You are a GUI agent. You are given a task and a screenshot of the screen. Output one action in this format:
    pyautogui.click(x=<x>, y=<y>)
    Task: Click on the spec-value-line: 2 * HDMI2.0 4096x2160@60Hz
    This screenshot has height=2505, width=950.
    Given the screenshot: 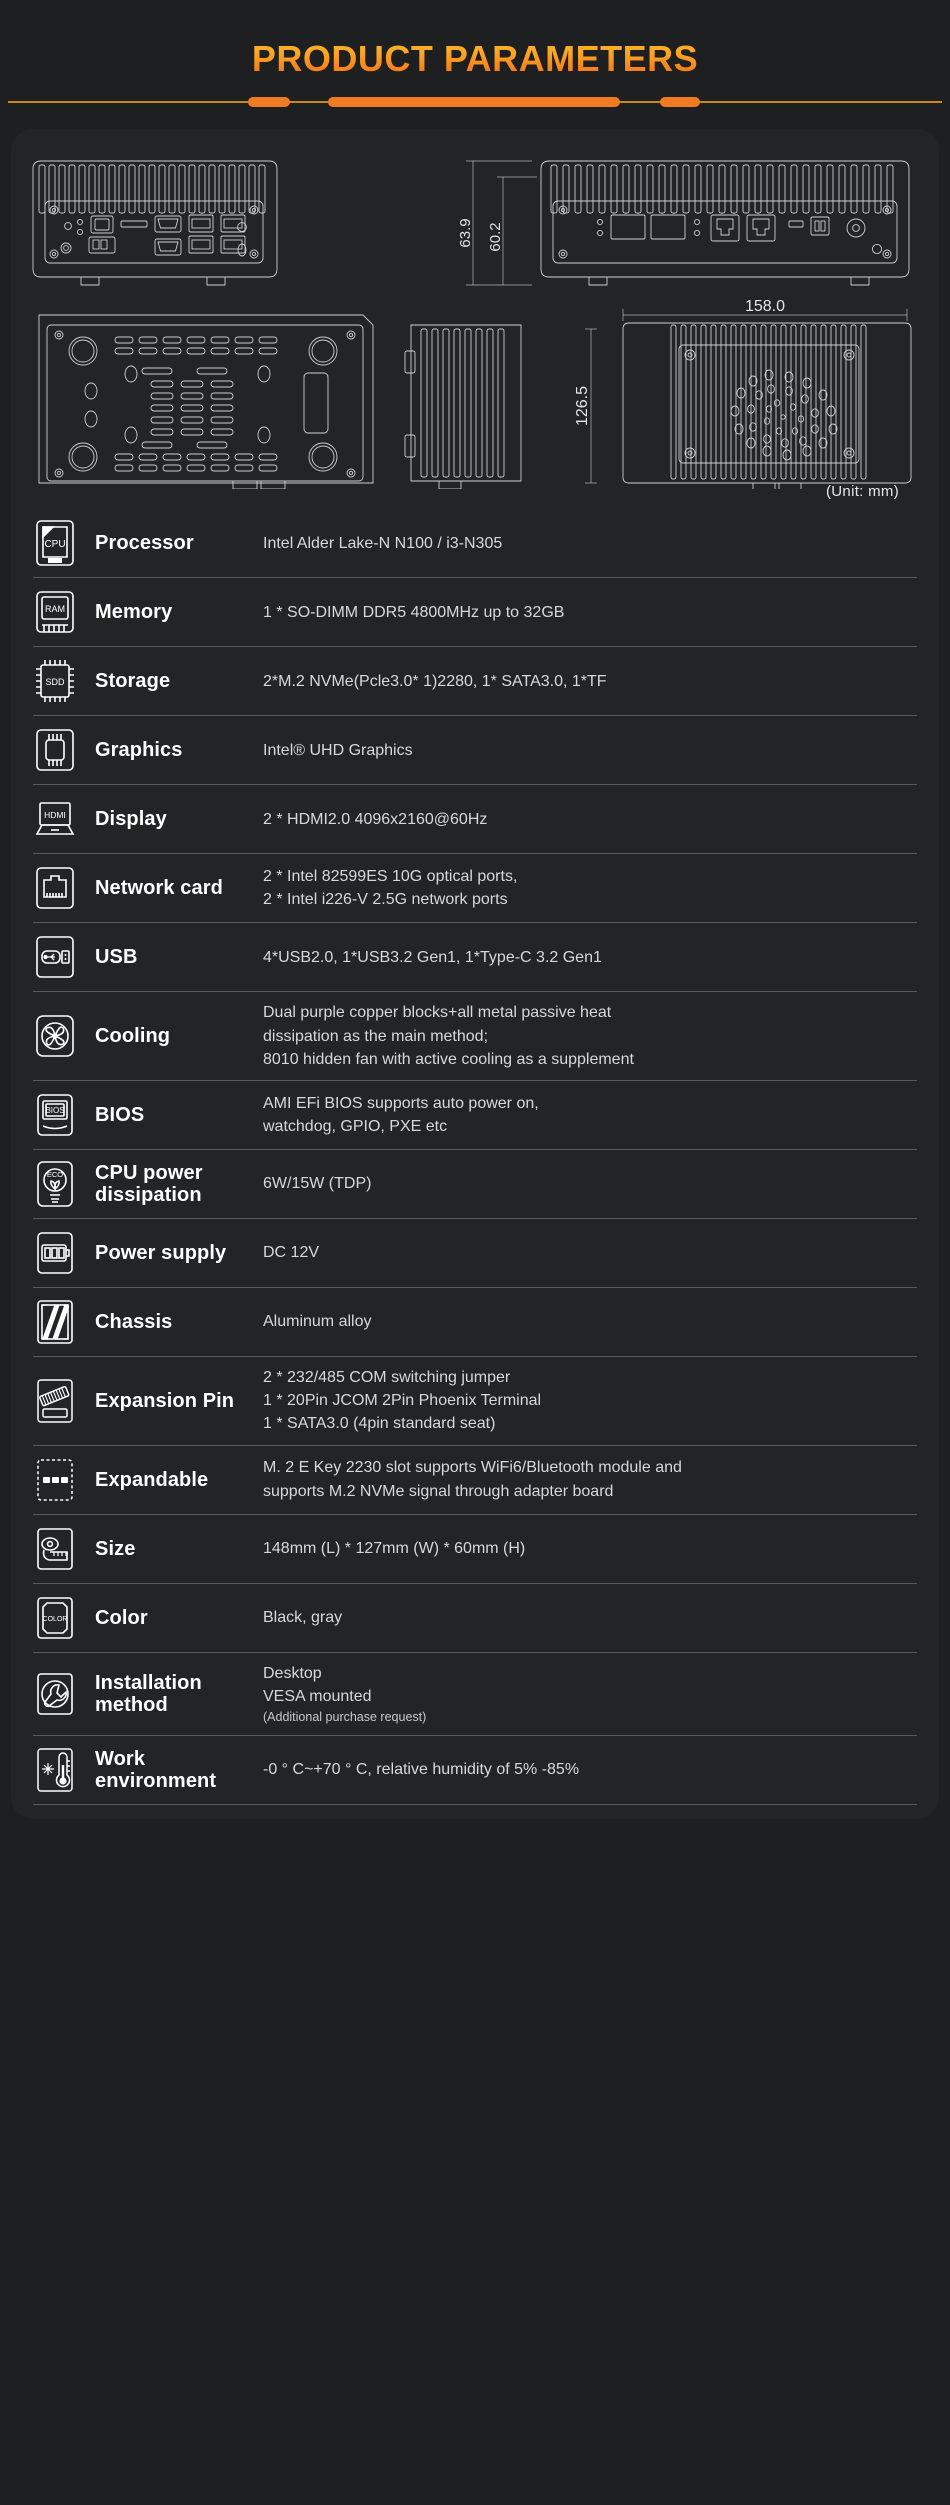 What is the action you would take?
    pyautogui.click(x=375, y=819)
    